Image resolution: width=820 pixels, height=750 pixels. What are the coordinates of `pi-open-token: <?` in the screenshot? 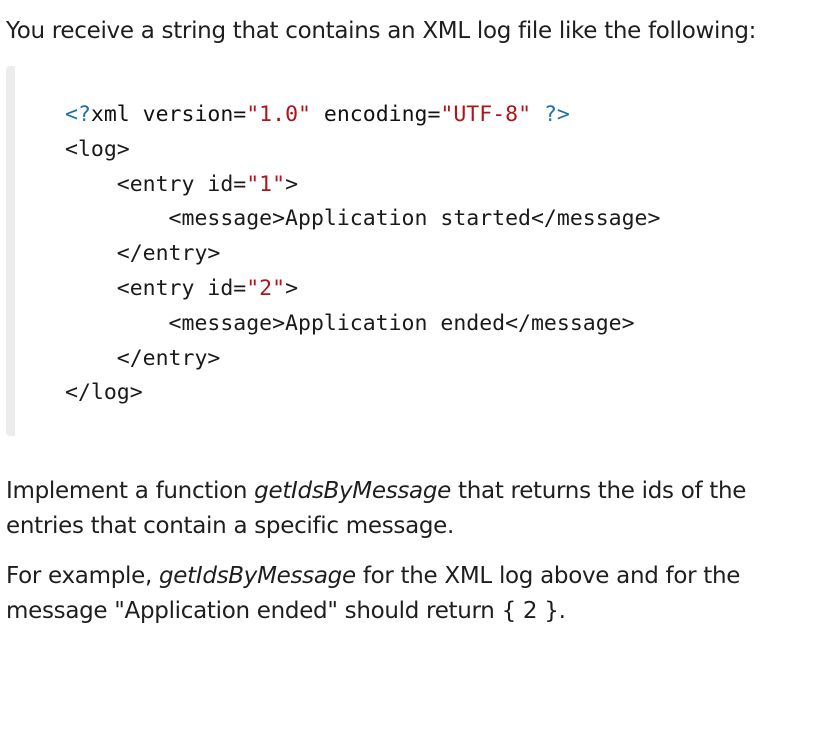 It's located at (78, 114).